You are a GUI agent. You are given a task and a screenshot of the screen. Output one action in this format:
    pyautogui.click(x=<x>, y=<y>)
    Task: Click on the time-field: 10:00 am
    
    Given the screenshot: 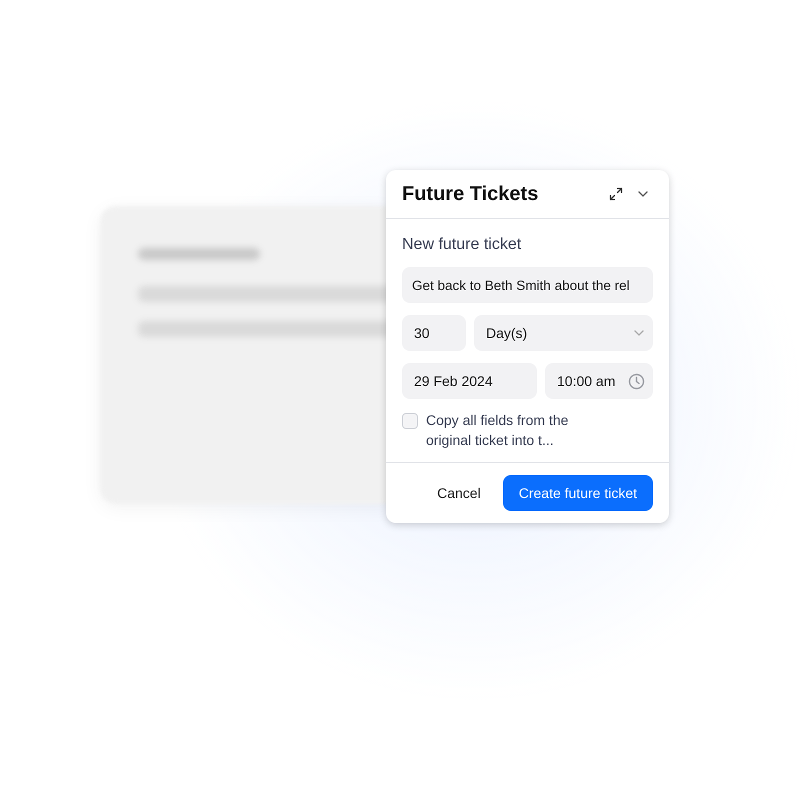 What is the action you would take?
    pyautogui.click(x=599, y=381)
    